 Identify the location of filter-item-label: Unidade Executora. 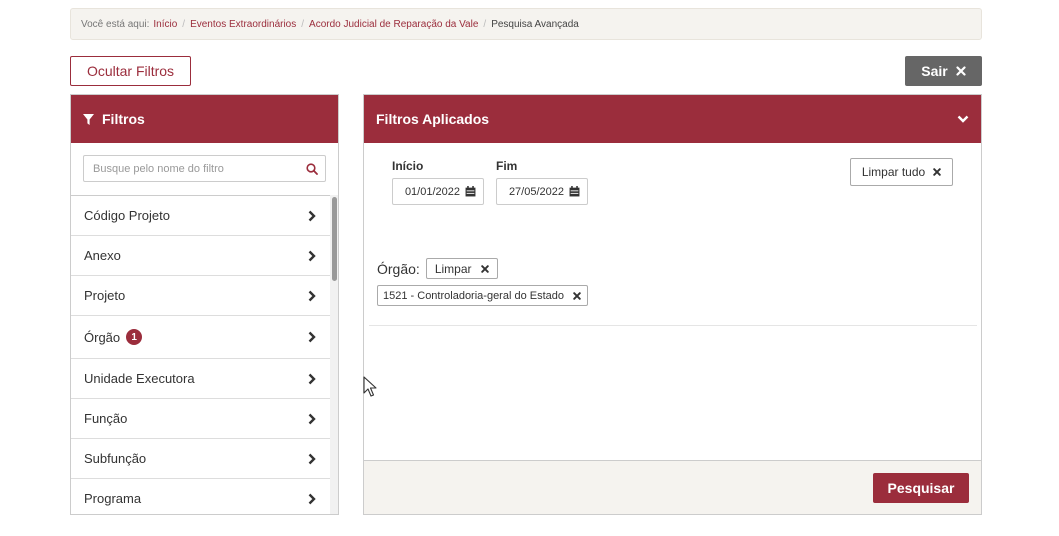
(139, 378).